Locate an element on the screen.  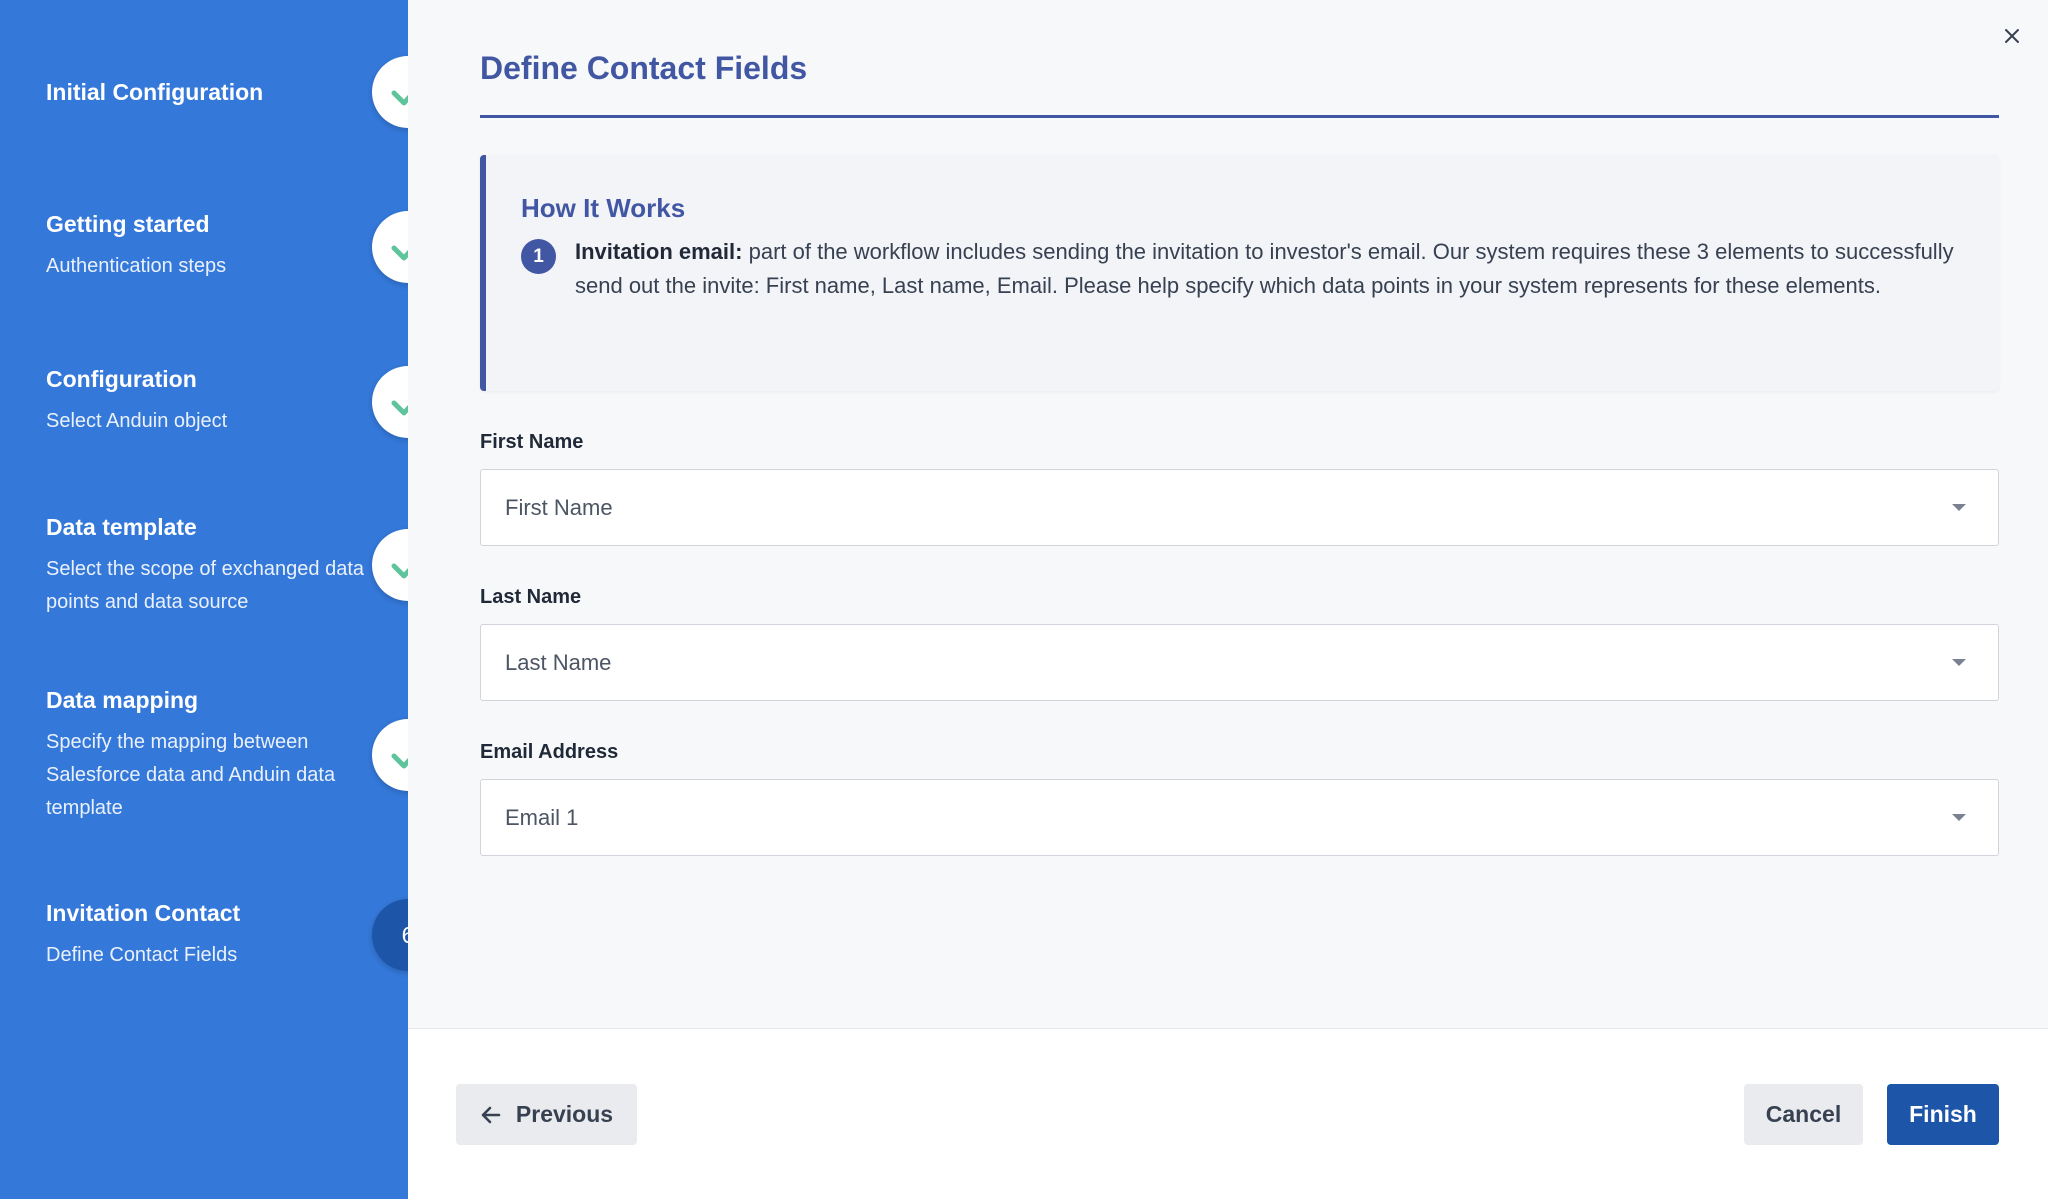
step-title: Data template is located at coordinates (121, 527).